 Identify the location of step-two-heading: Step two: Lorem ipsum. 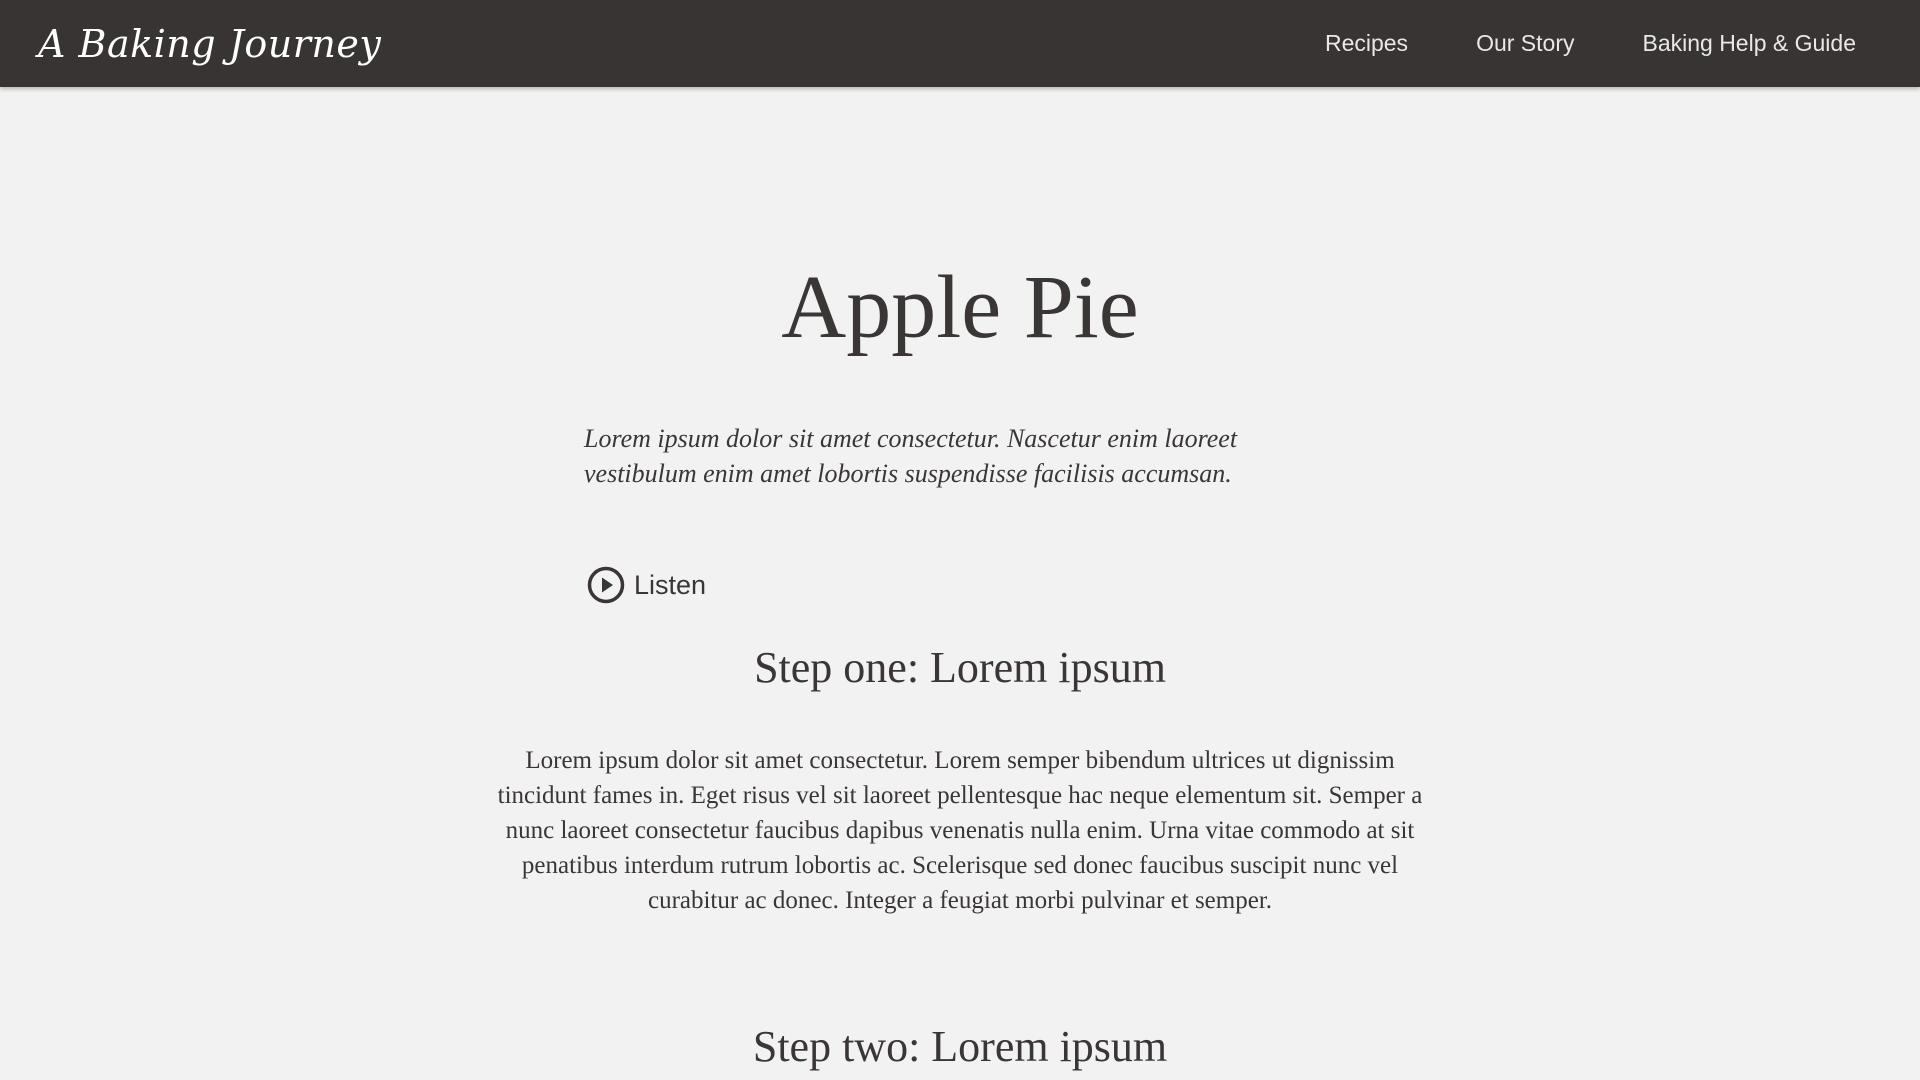
(960, 1046).